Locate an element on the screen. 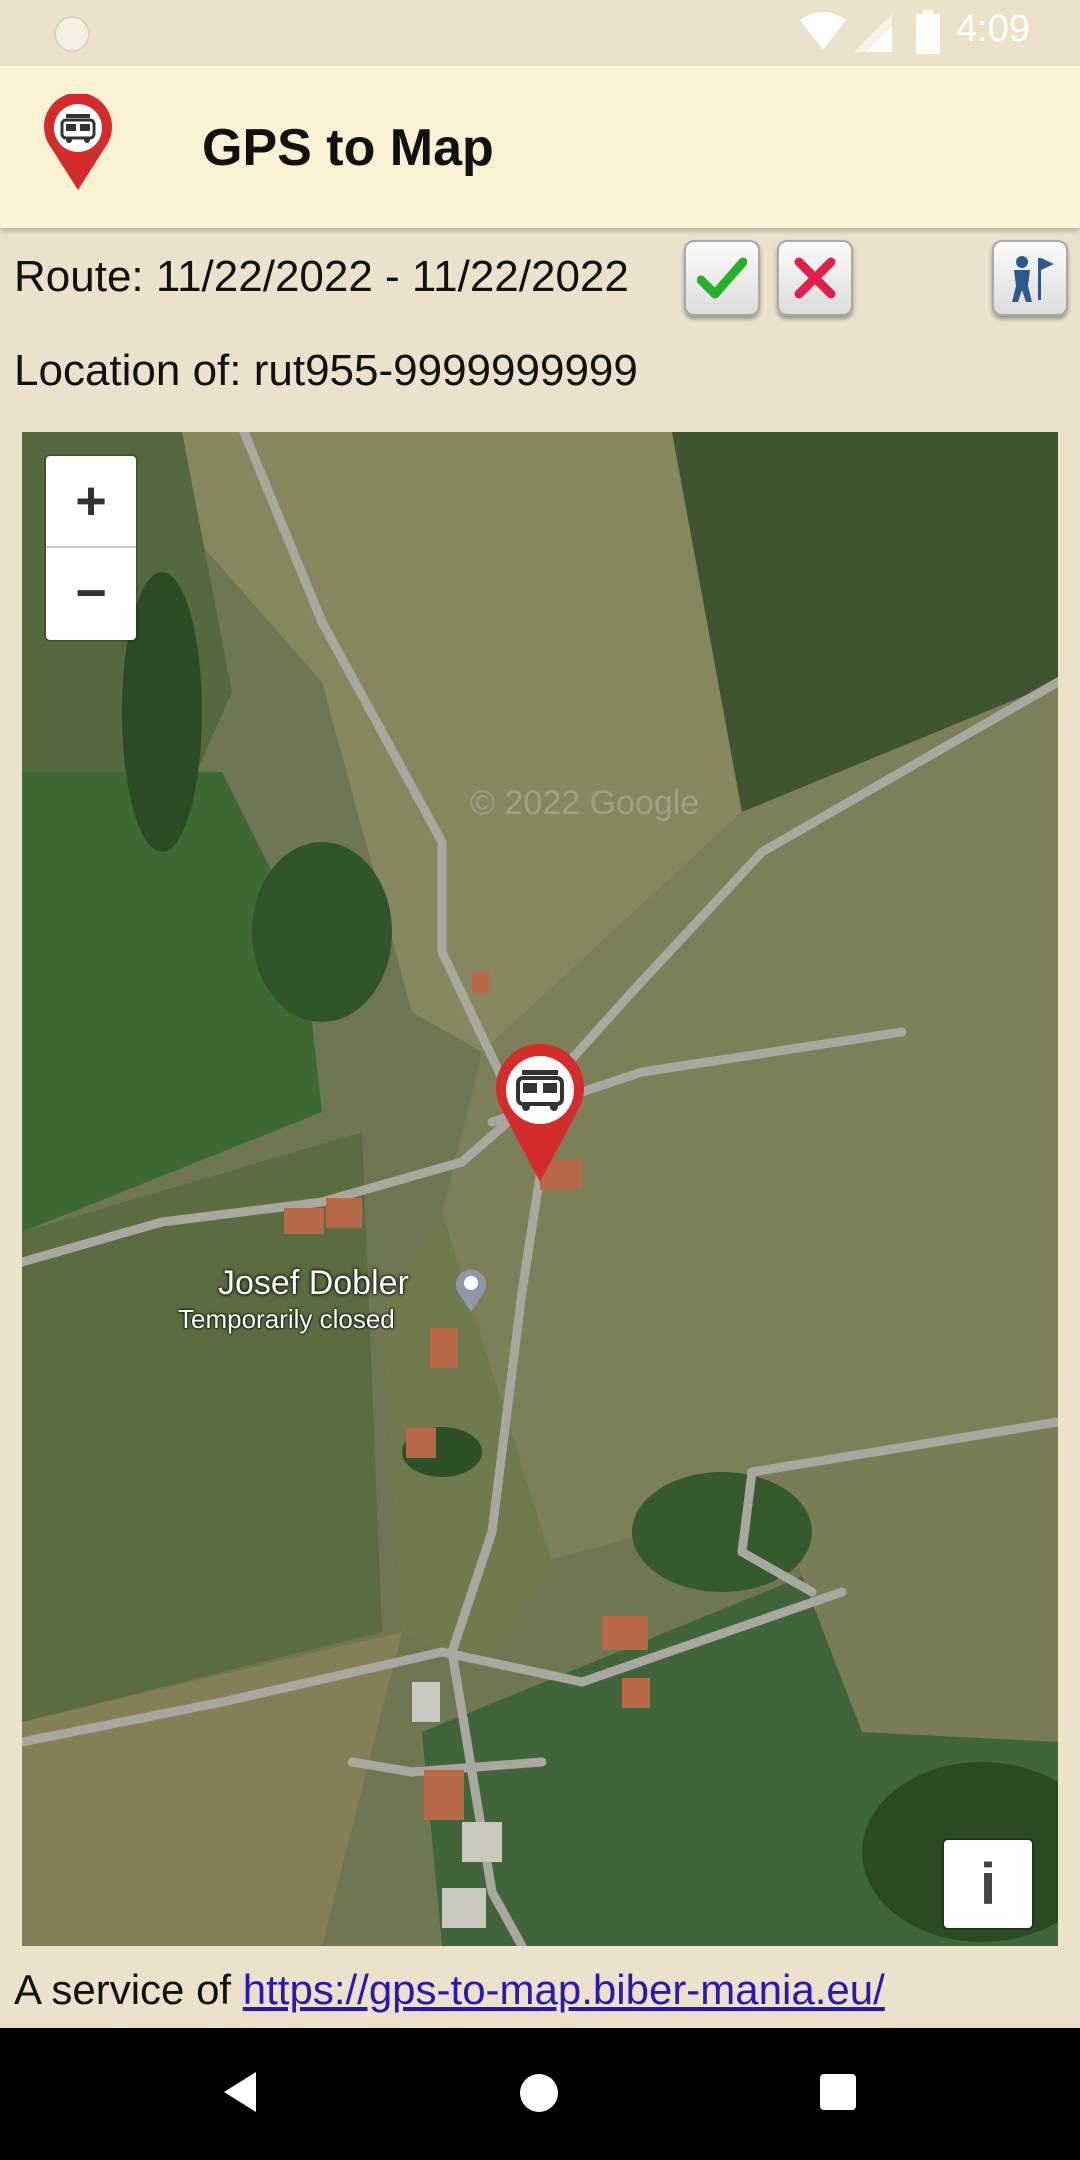 This screenshot has width=1080, height=2160. service-link: https://gps-to-map.biber-mania.eu/ is located at coordinates (564, 1989).